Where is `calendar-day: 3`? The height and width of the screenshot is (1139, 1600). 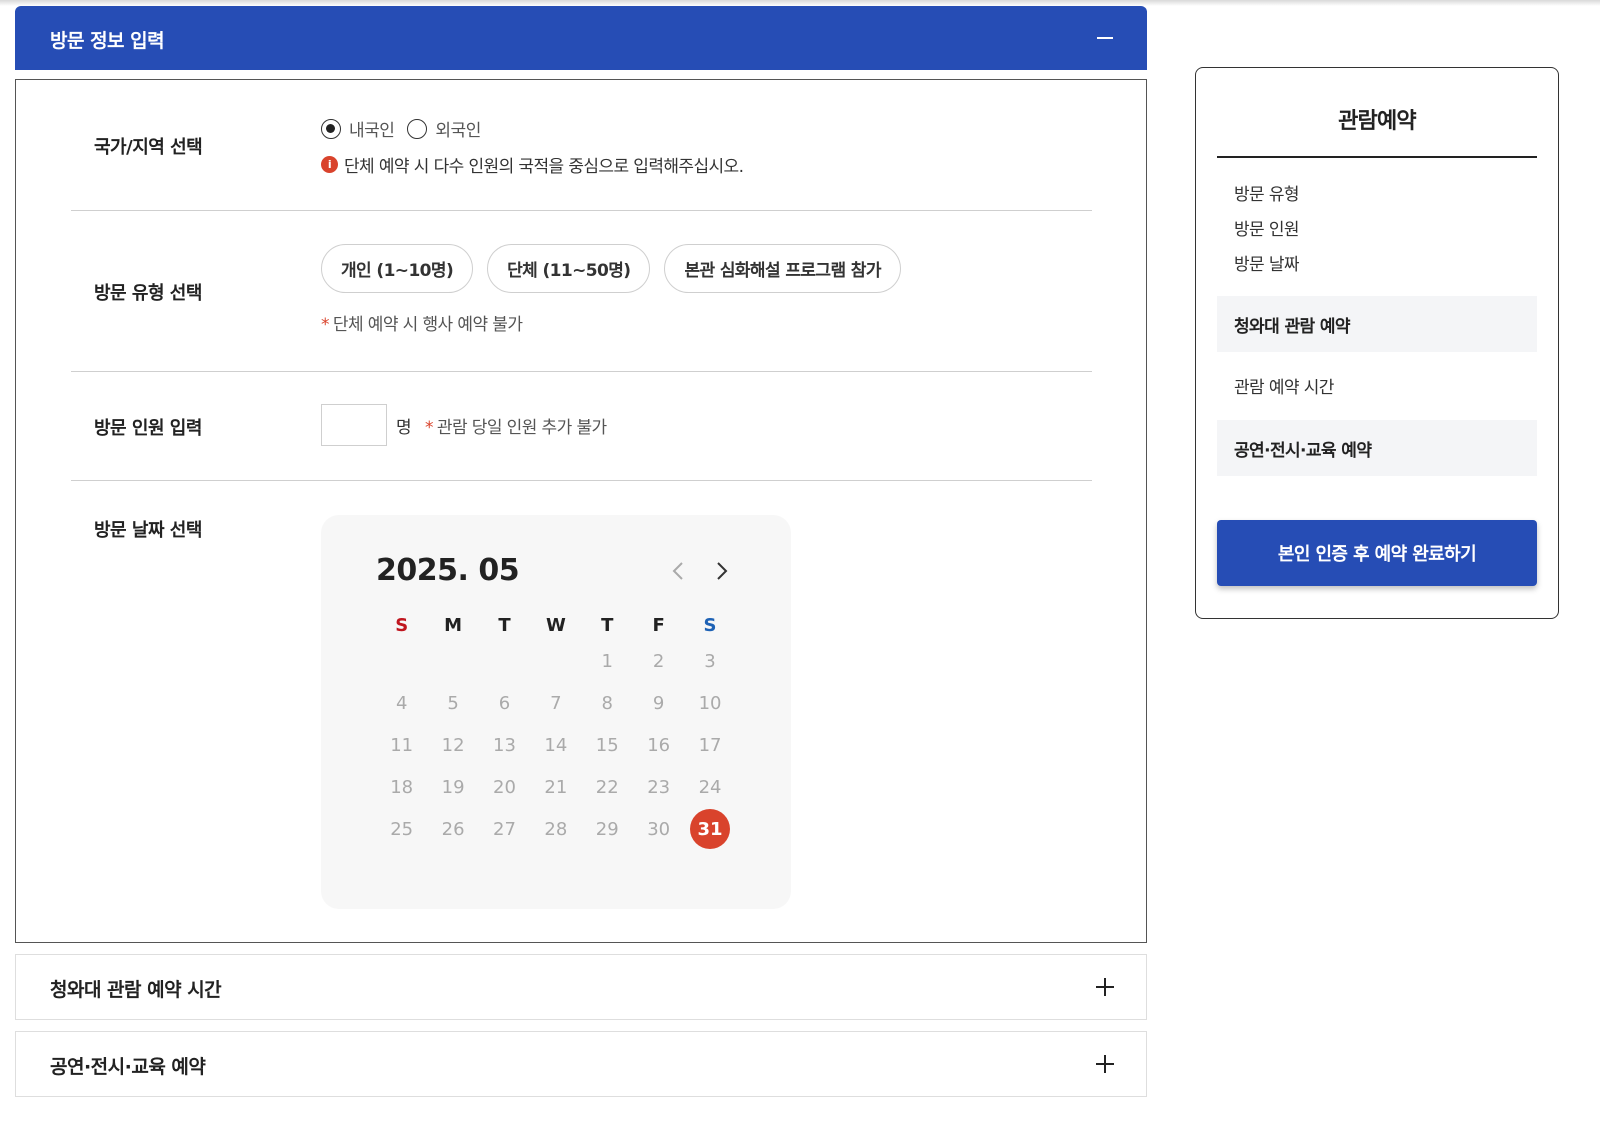
calendar-day: 3 is located at coordinates (709, 662).